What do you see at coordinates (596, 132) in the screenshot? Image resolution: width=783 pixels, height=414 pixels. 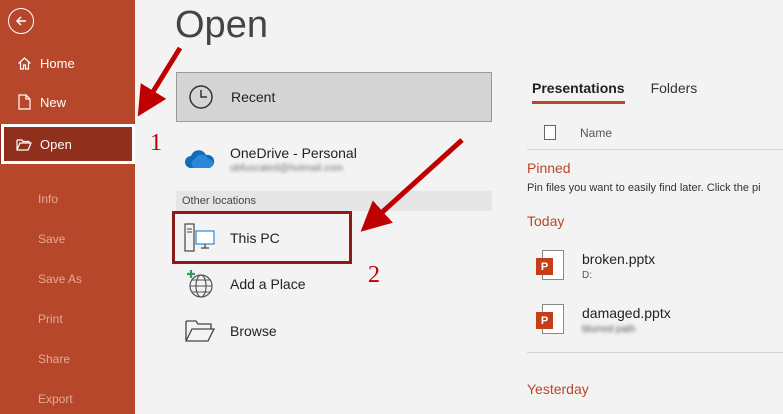 I see `name-header-label: Name` at bounding box center [596, 132].